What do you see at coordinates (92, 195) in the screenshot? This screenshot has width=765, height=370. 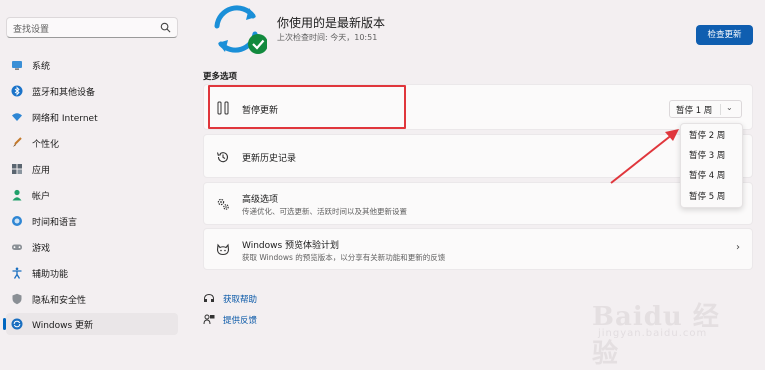 I see `sidebar-item-accounts: 帐户` at bounding box center [92, 195].